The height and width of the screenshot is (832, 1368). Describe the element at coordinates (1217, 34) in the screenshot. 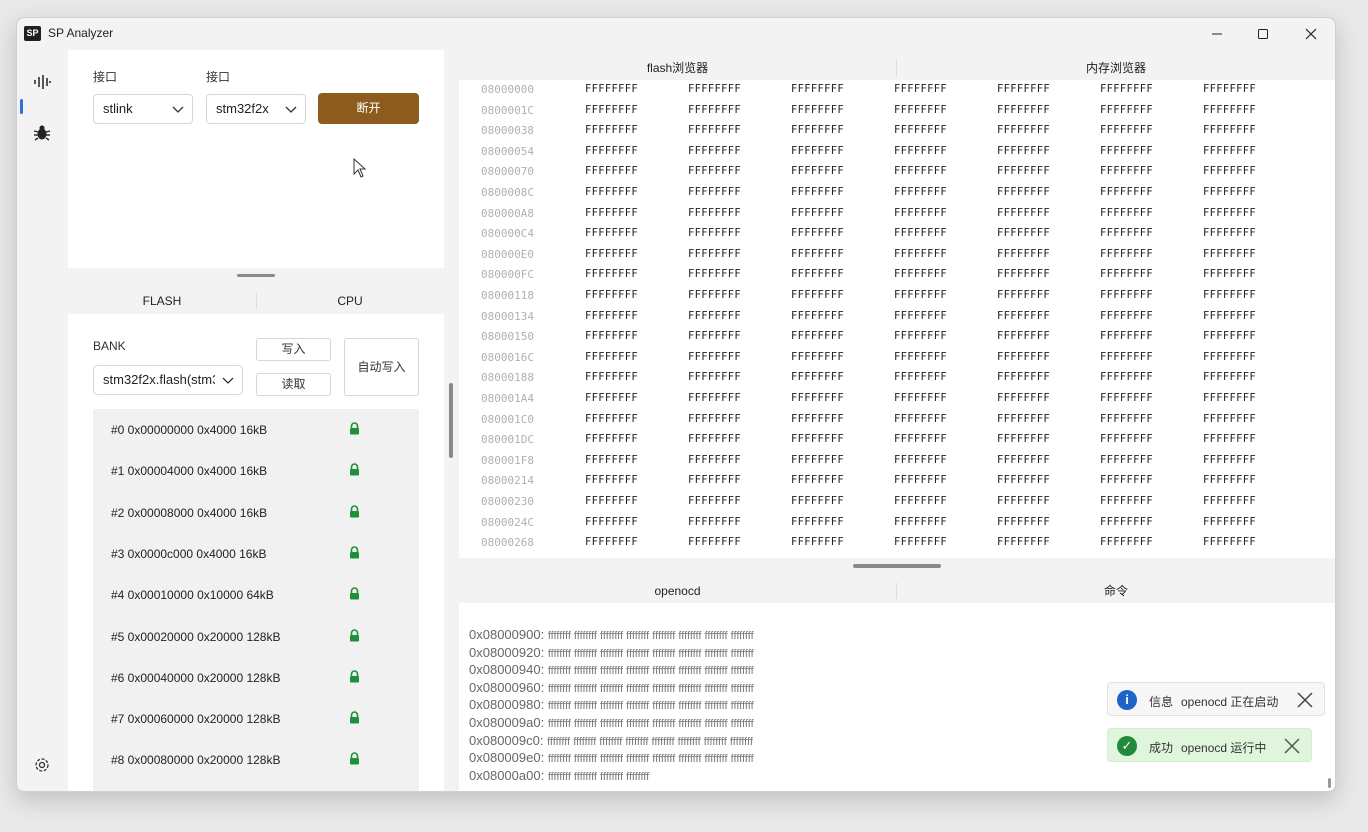

I see `minimize-button` at that location.